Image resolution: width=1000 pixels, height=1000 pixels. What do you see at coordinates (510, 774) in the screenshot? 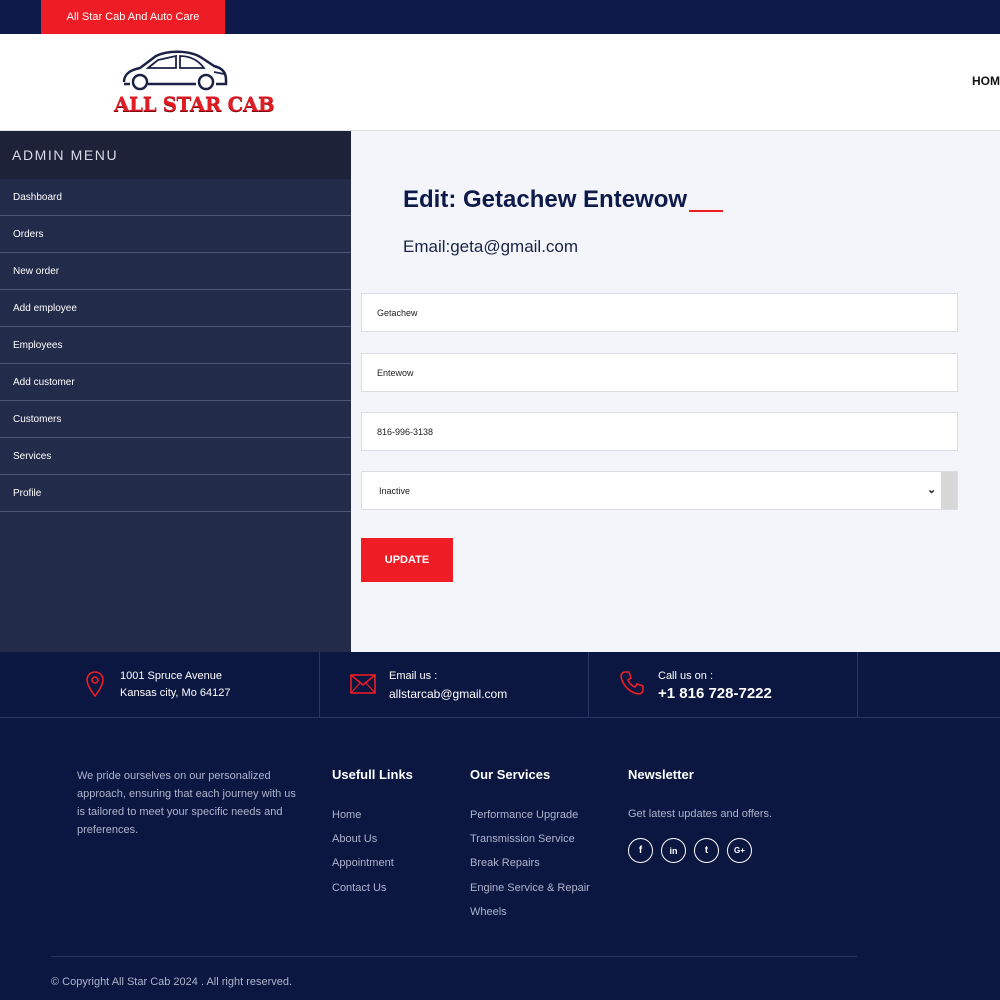
I see `our-services-title: Our Services` at bounding box center [510, 774].